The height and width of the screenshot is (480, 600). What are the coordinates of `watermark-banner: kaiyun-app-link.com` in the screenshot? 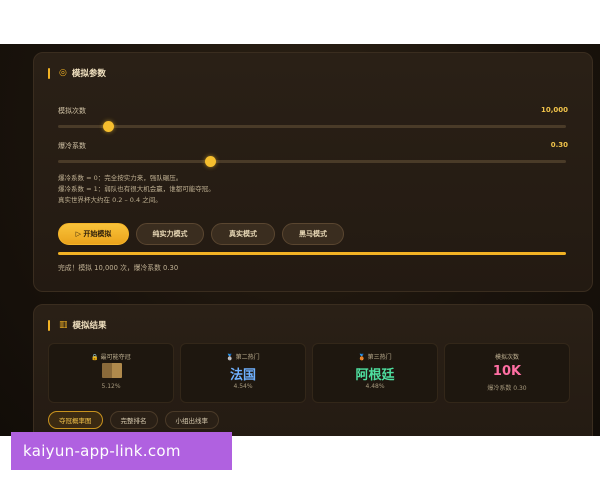 It's located at (121, 451).